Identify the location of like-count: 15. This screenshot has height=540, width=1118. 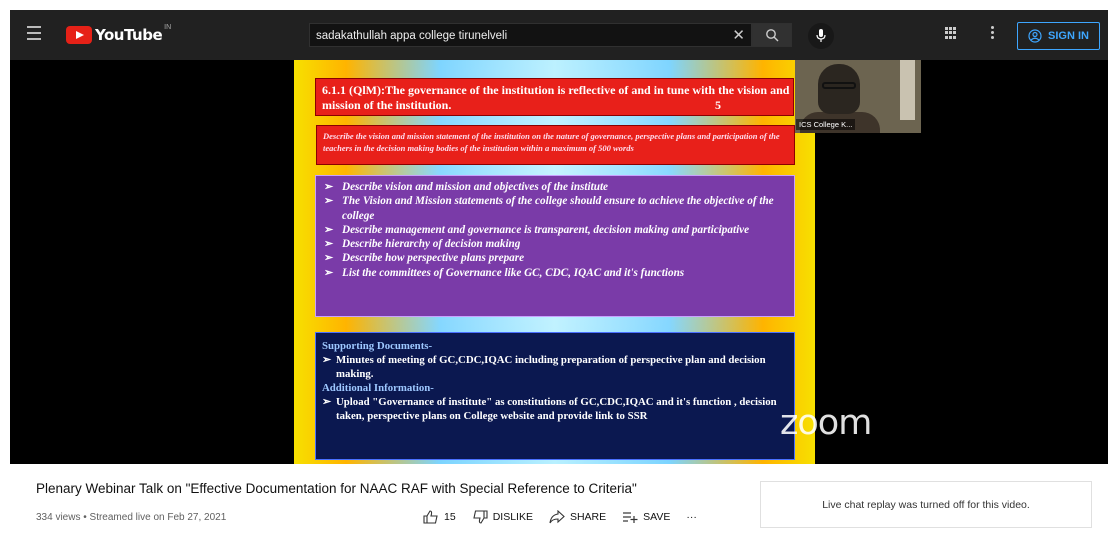
(450, 517).